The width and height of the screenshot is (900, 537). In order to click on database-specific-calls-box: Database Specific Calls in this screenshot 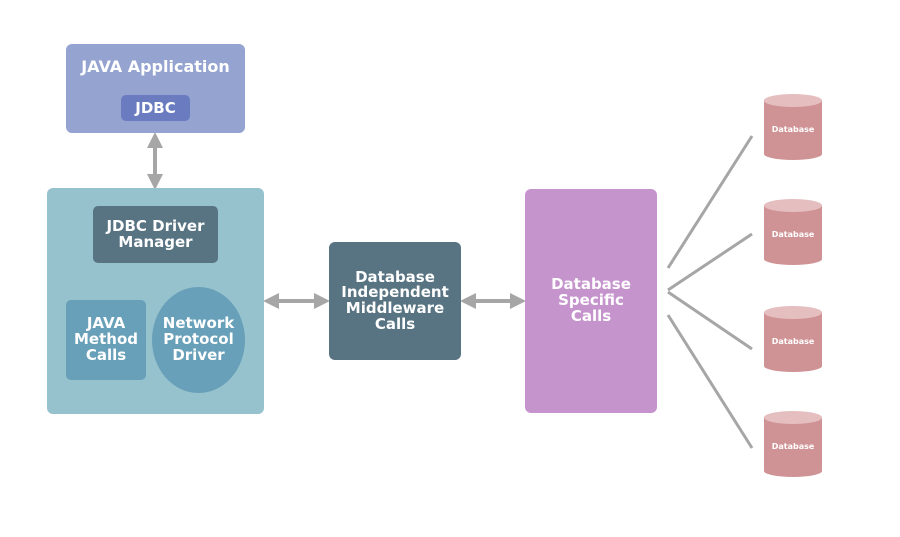, I will do `click(591, 301)`.